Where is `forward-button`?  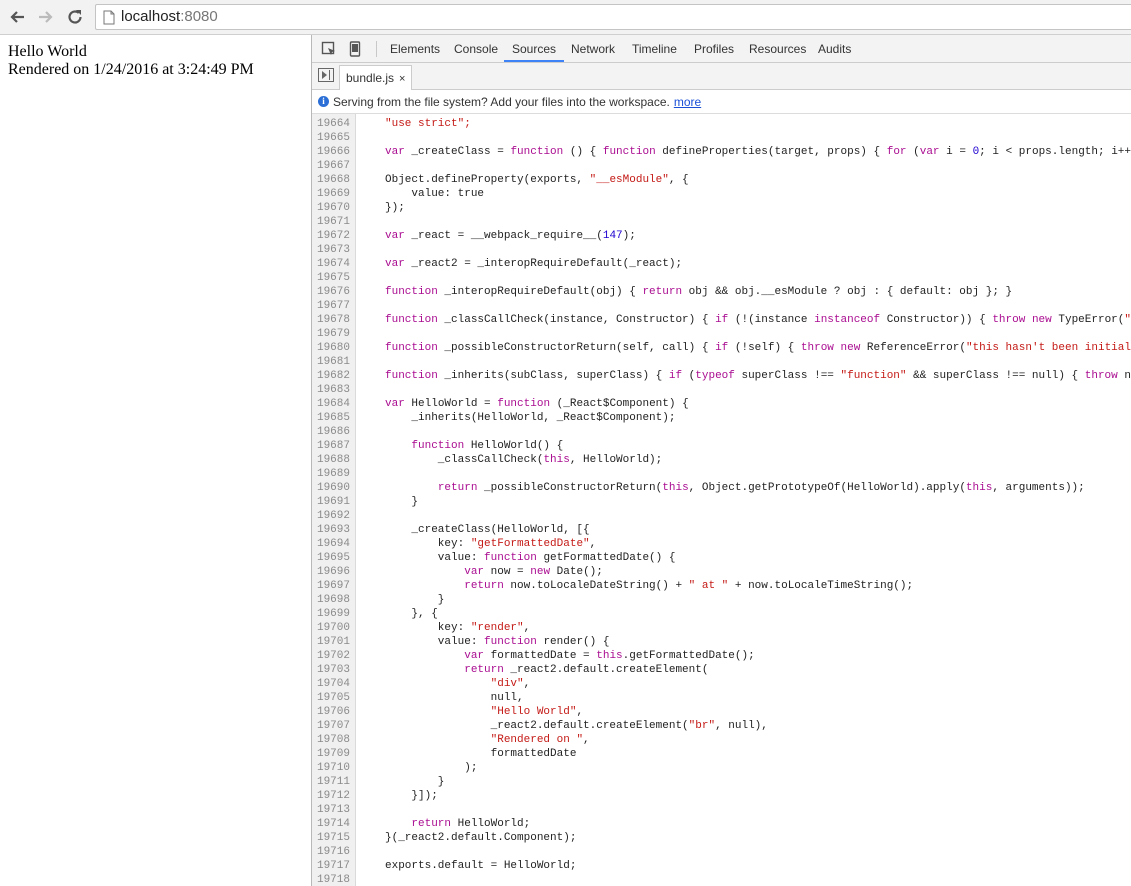
forward-button is located at coordinates (46, 17).